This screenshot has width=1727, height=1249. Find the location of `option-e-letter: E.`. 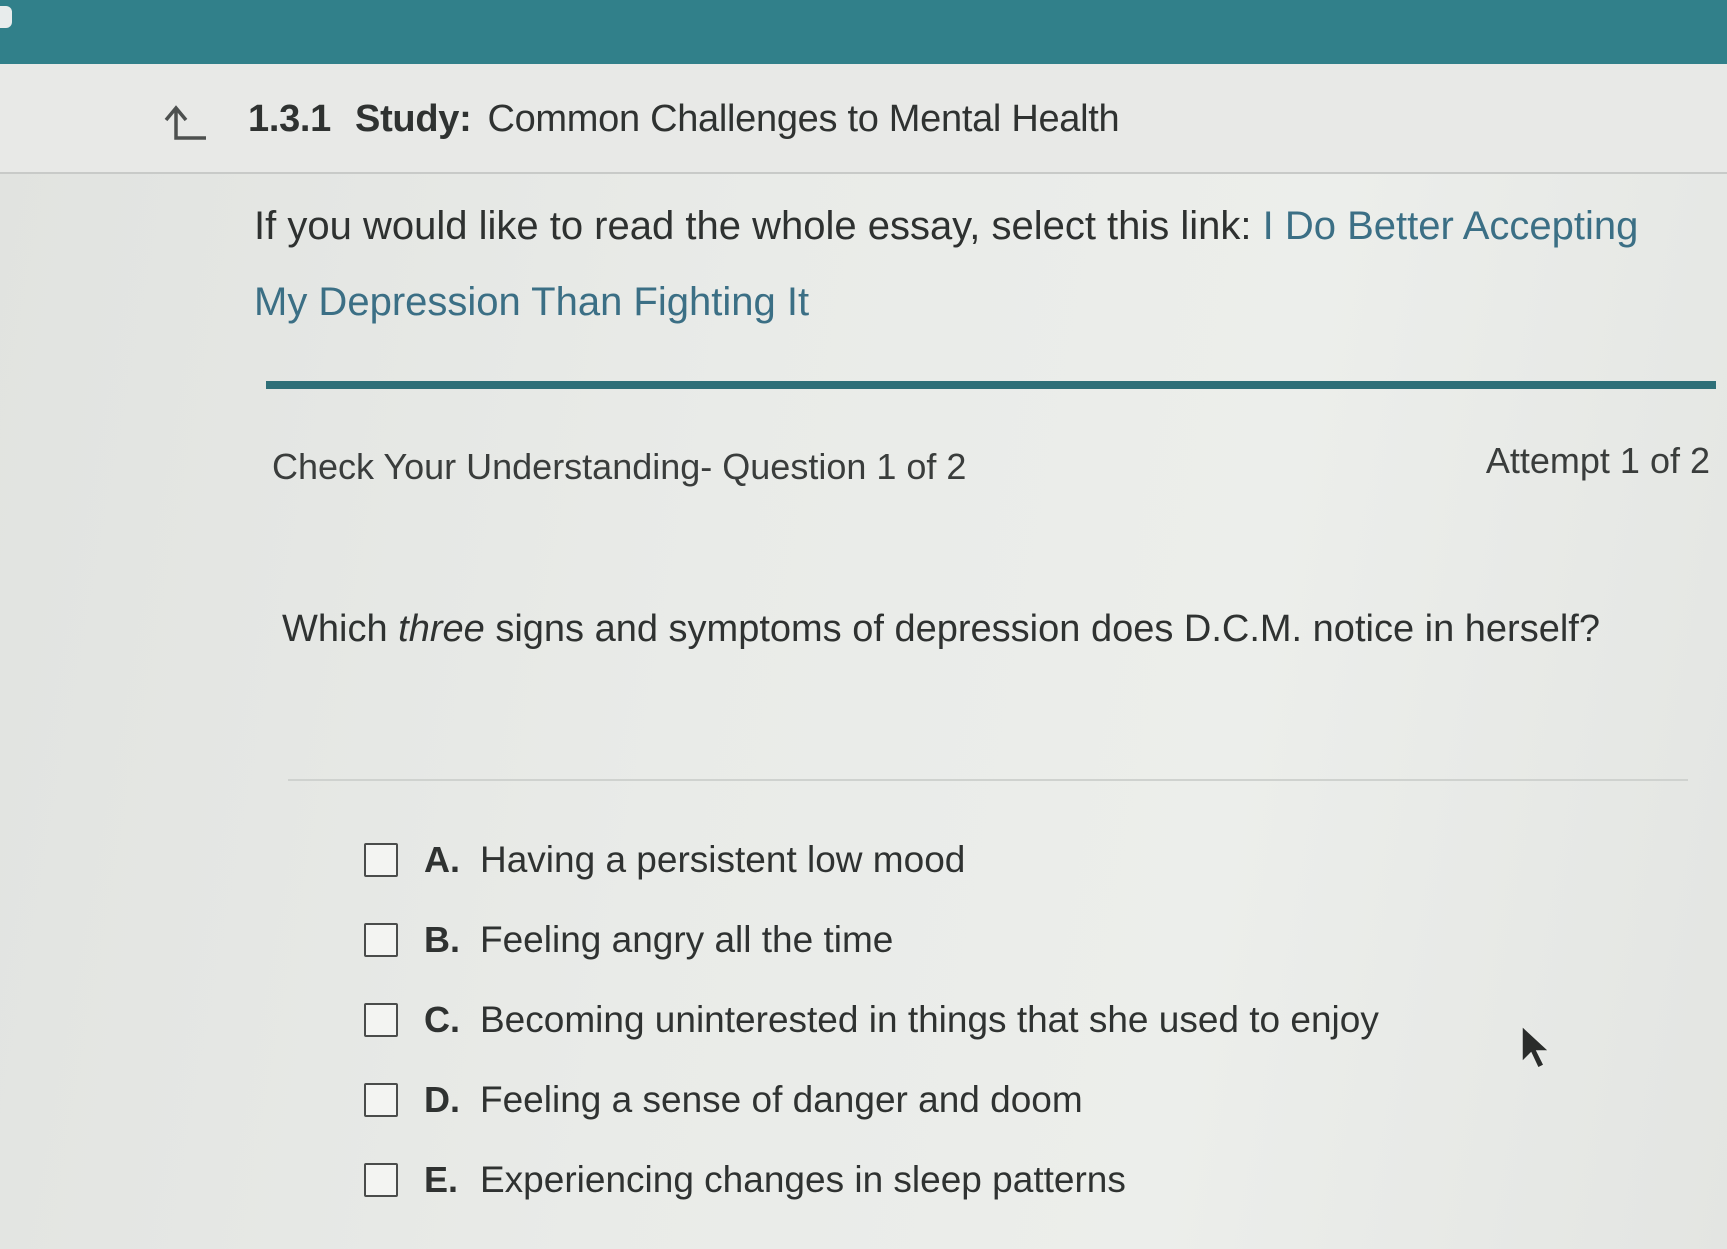

option-e-letter: E. is located at coordinates (441, 1179).